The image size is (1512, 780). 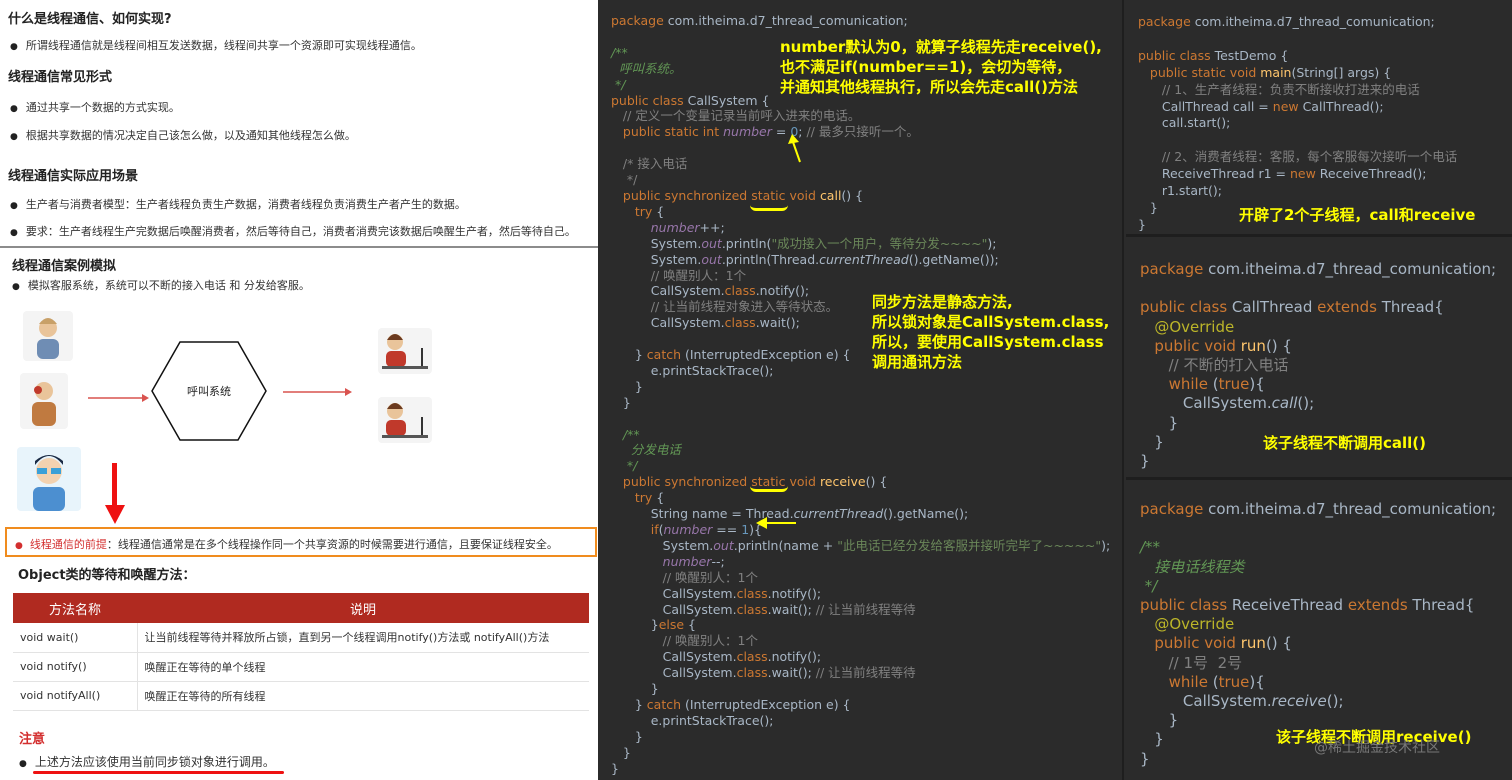 I want to click on th-method-name: 方法名称, so click(x=75, y=608).